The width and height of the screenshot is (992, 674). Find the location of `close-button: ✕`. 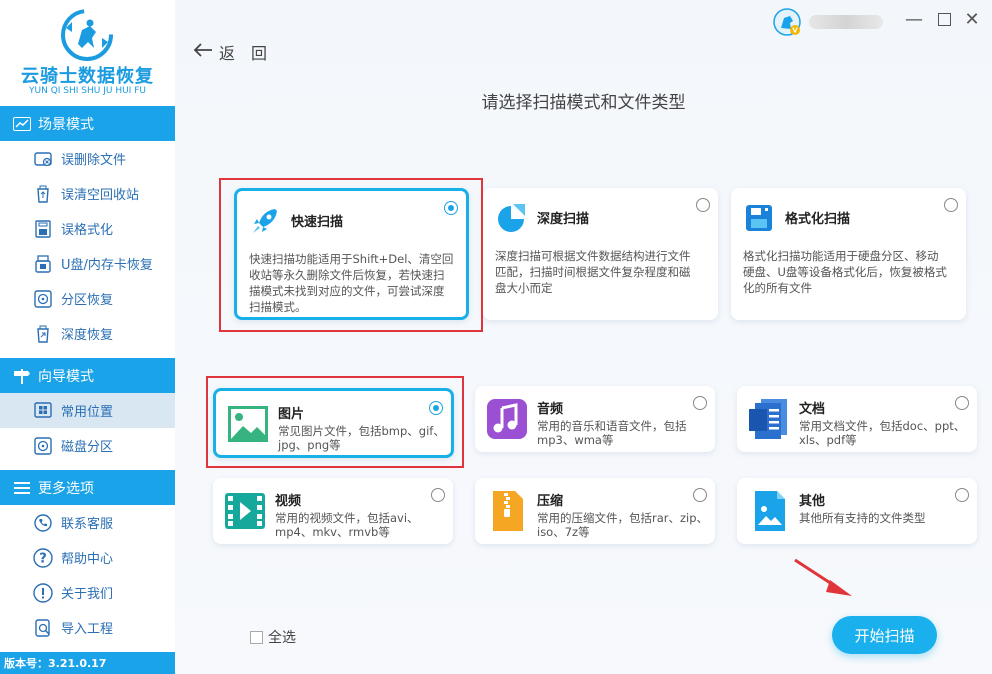

close-button: ✕ is located at coordinates (972, 19).